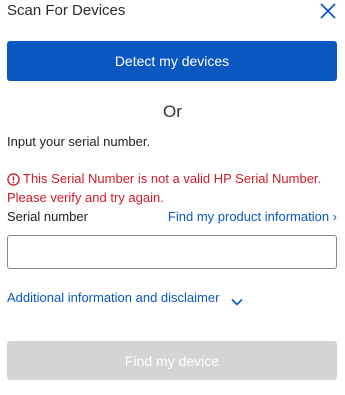  What do you see at coordinates (252, 216) in the screenshot?
I see `find-product-info-link: Find my product information ›` at bounding box center [252, 216].